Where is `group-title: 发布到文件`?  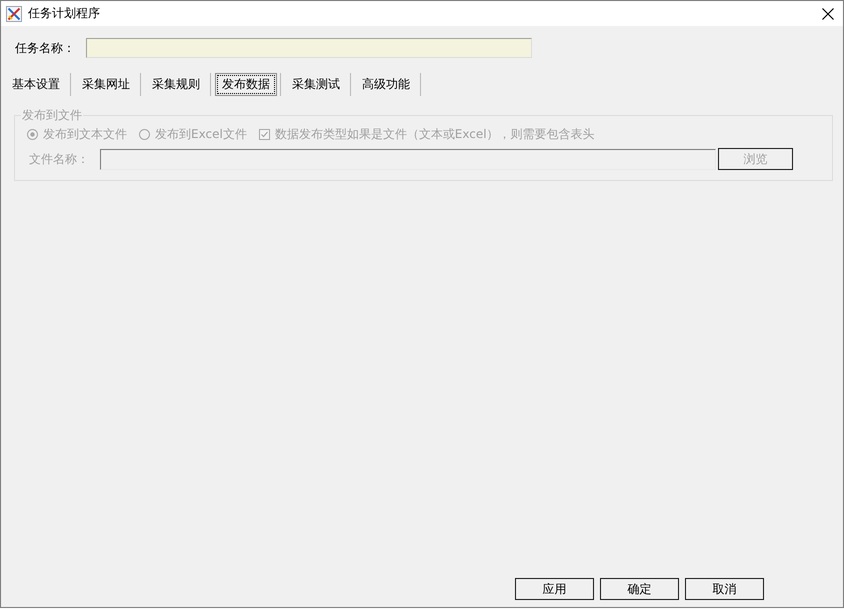 group-title: 发布到文件 is located at coordinates (52, 115).